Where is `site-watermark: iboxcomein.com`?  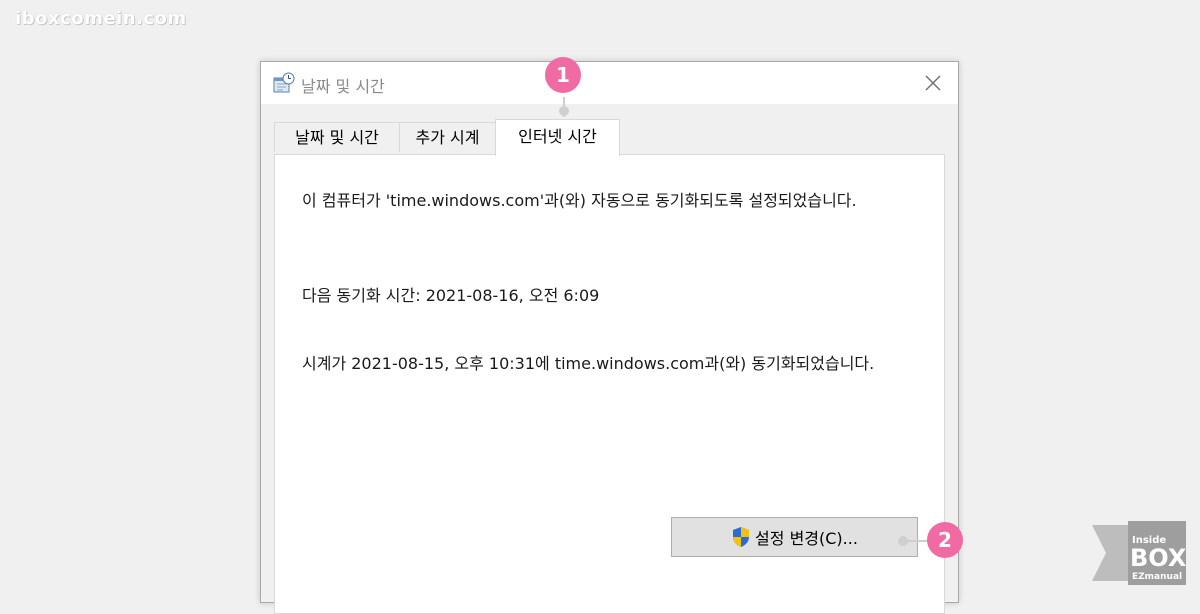 site-watermark: iboxcomein.com is located at coordinates (101, 18).